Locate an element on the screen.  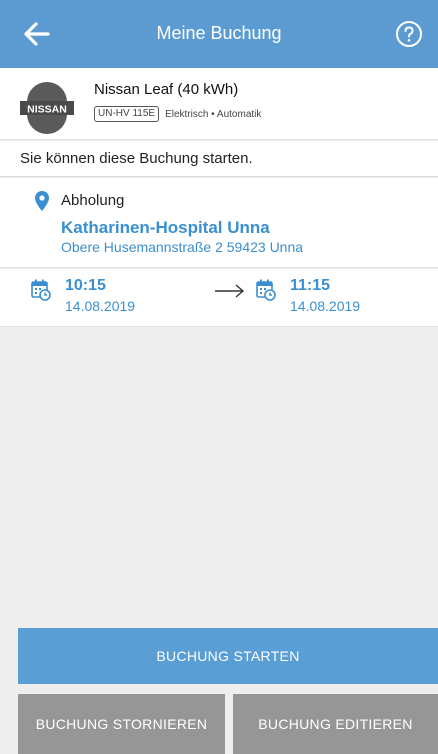
status-message: Sie können diese Buchung starten. is located at coordinates (136, 158).